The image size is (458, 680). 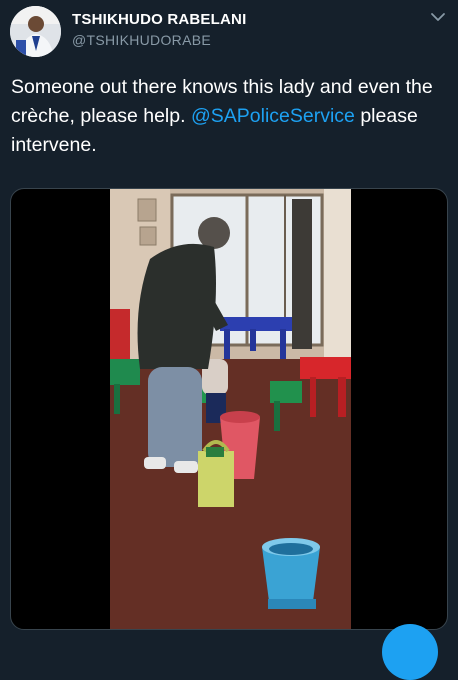 I want to click on author-handle: @TSHIKHUDORABE, so click(x=141, y=40).